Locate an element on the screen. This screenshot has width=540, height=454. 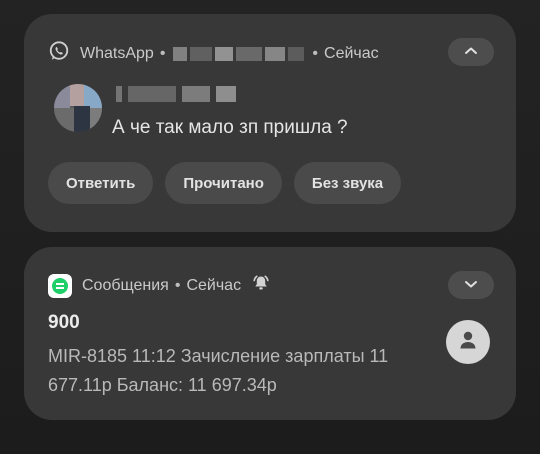
app-name: Сообщения is located at coordinates (125, 285).